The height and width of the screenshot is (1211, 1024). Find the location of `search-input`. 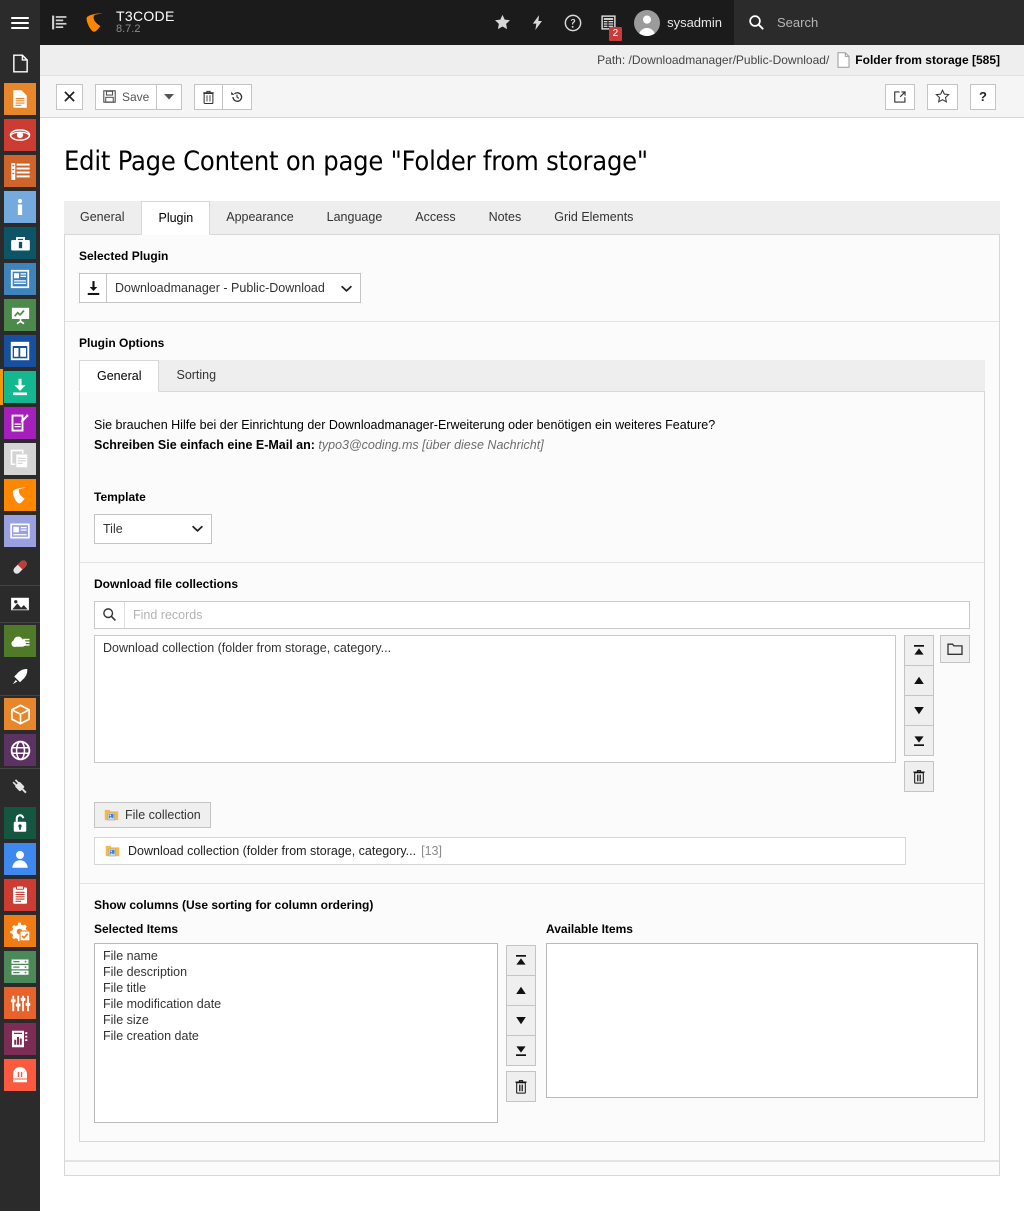

search-input is located at coordinates (892, 22).